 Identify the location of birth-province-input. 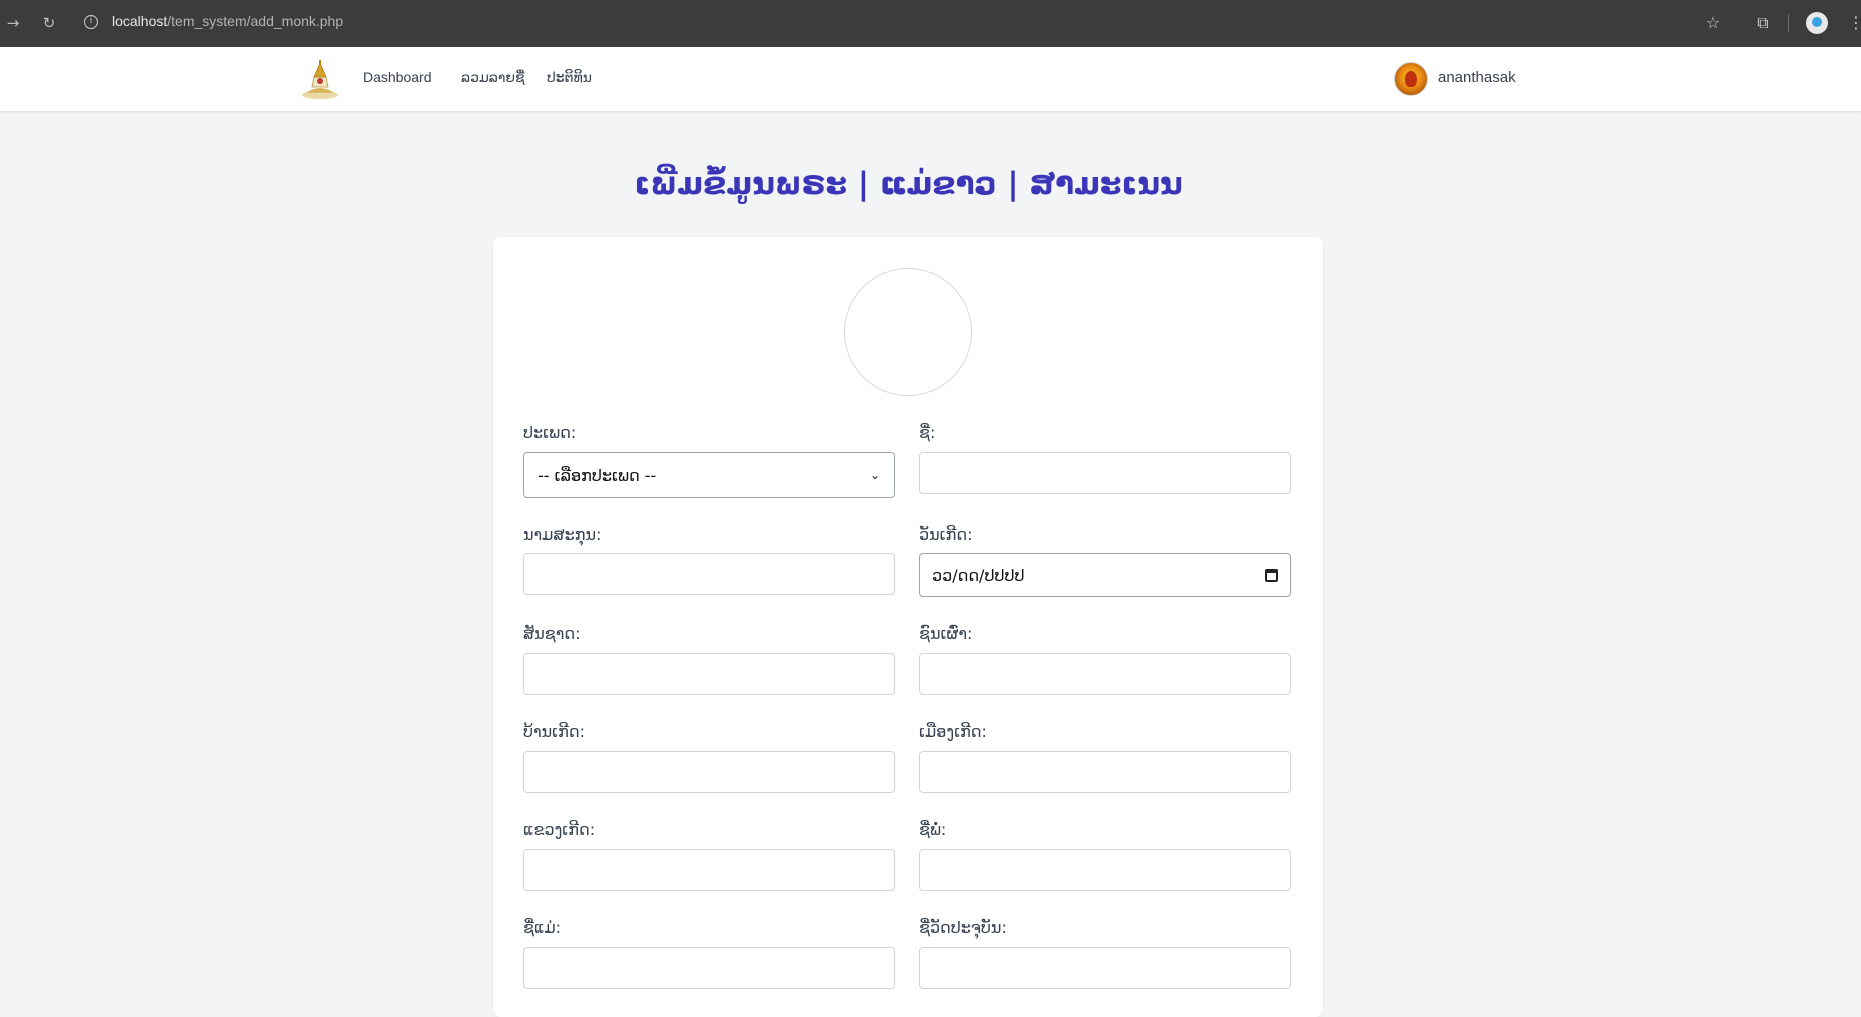
(709, 870).